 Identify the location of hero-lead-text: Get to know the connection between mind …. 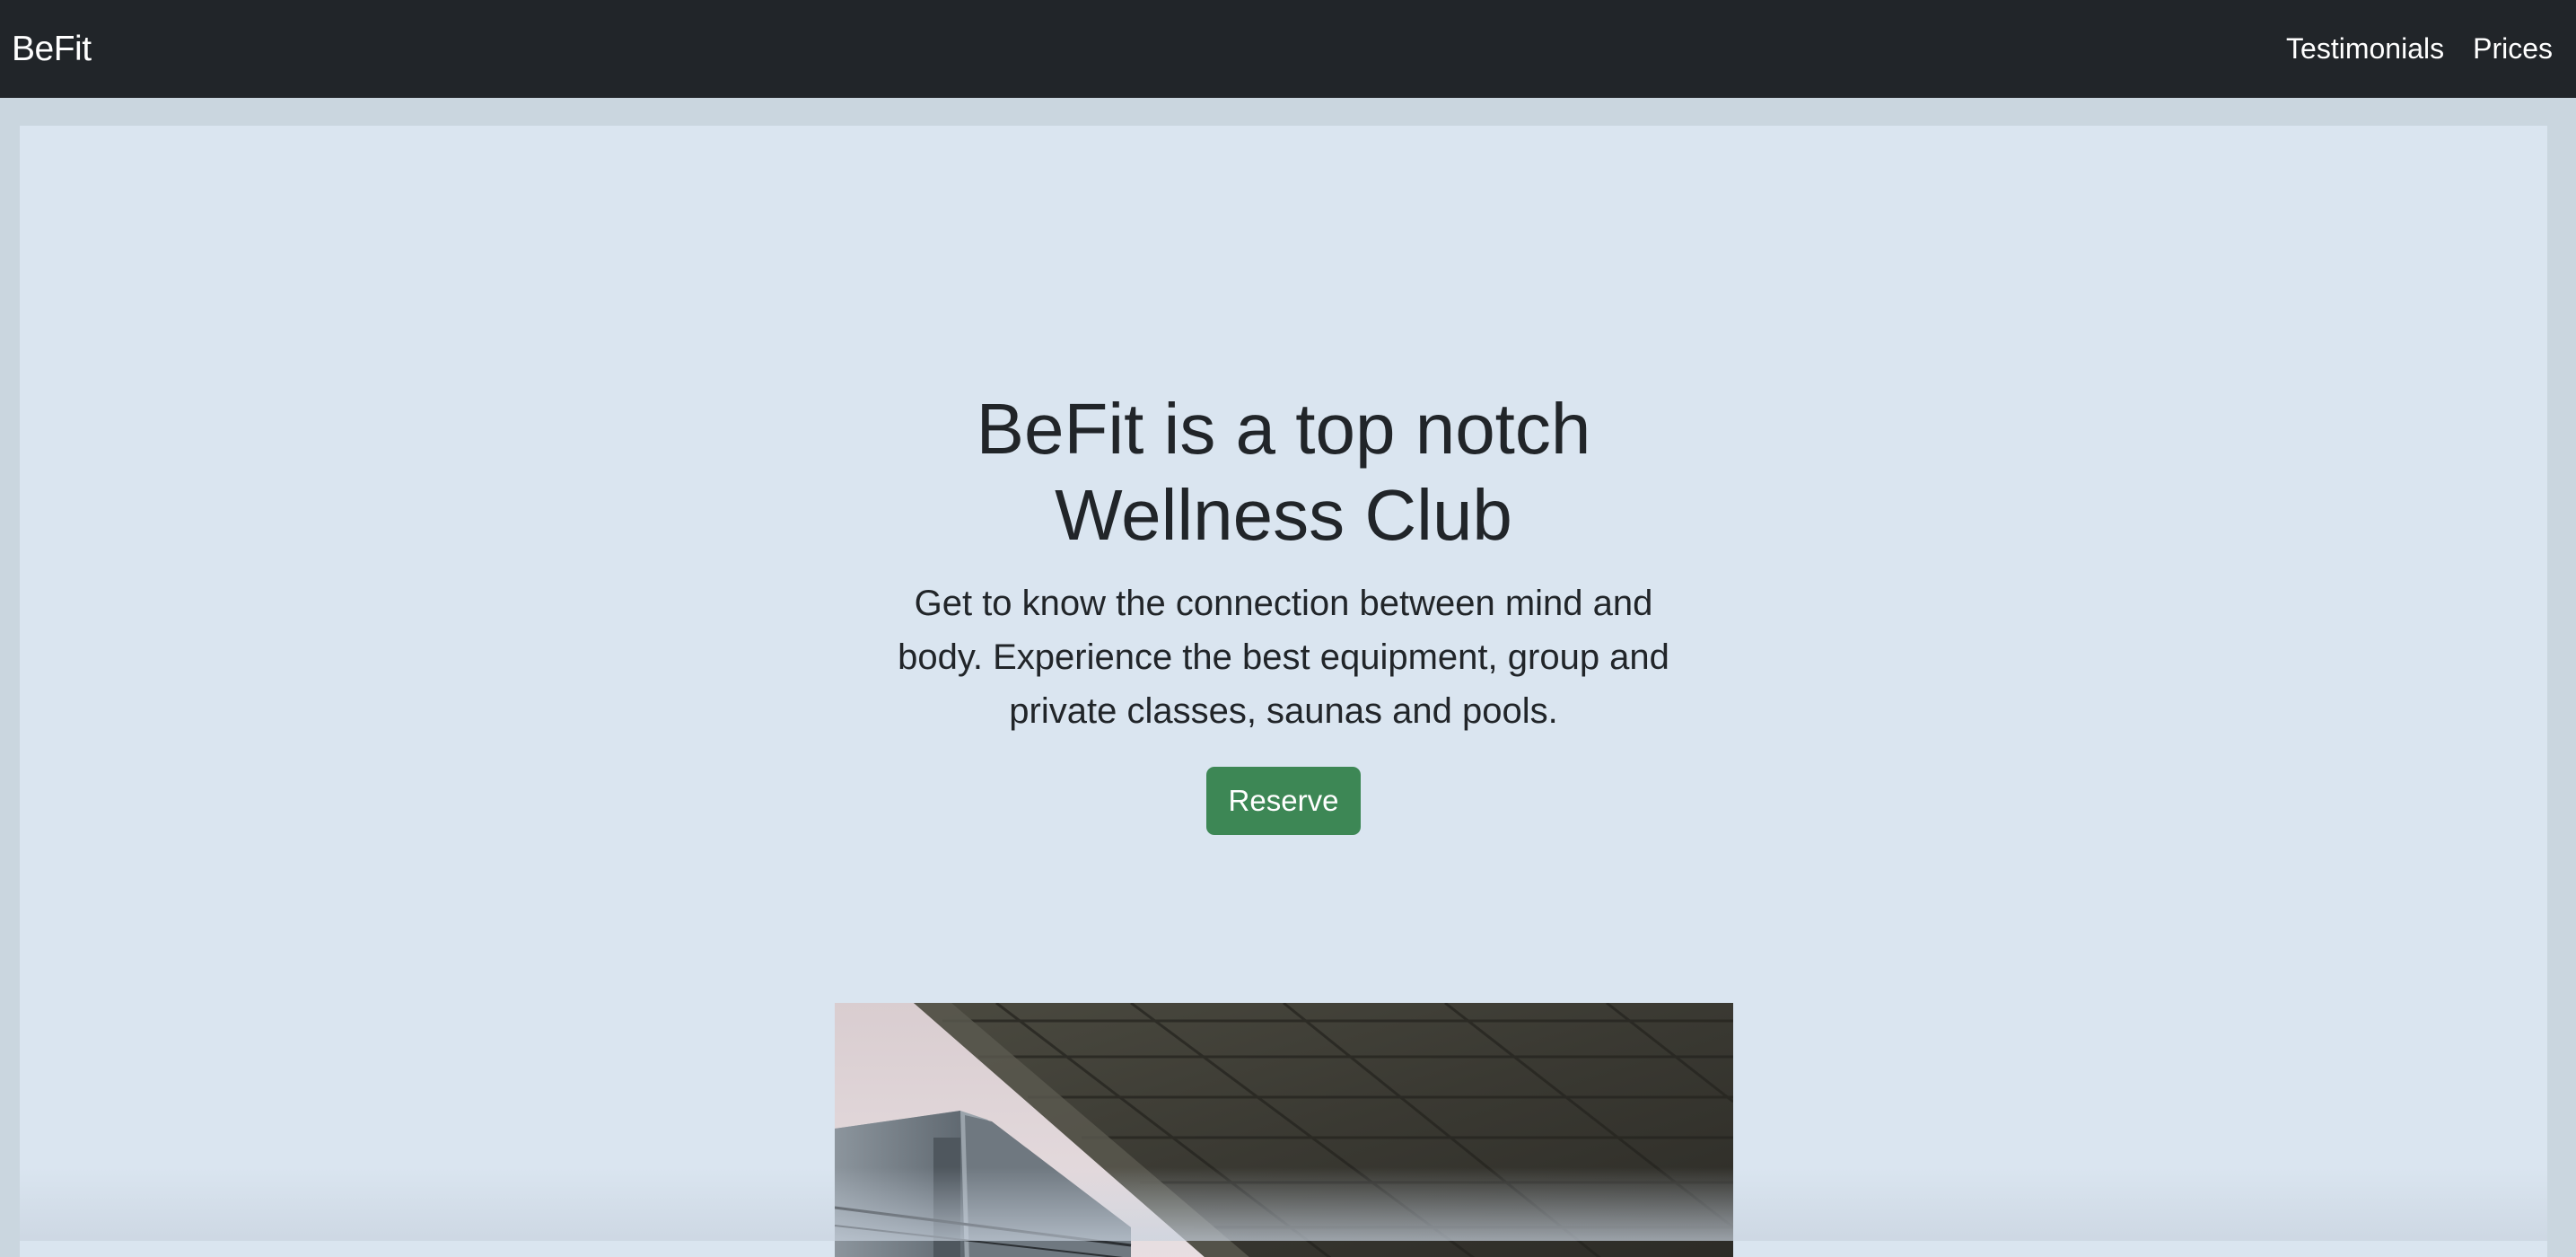
(1283, 657).